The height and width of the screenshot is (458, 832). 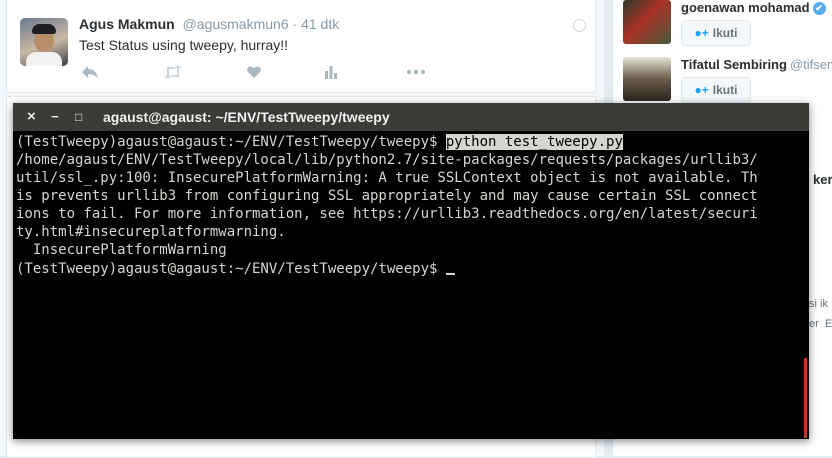 I want to click on minimize-button: −, so click(x=55, y=117).